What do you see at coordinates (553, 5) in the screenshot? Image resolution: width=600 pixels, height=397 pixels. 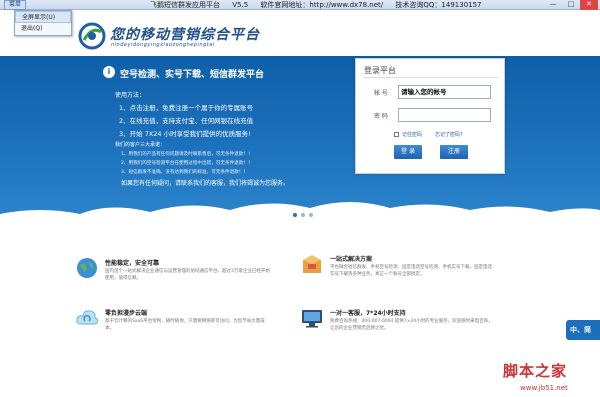 I see `minimize-button: —` at bounding box center [553, 5].